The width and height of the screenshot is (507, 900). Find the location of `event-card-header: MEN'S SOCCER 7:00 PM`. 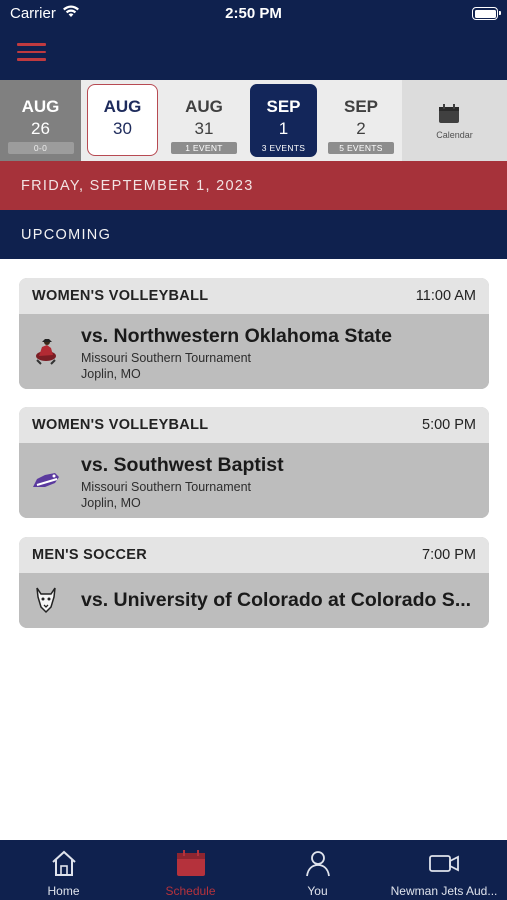

event-card-header: MEN'S SOCCER 7:00 PM is located at coordinates (254, 555).